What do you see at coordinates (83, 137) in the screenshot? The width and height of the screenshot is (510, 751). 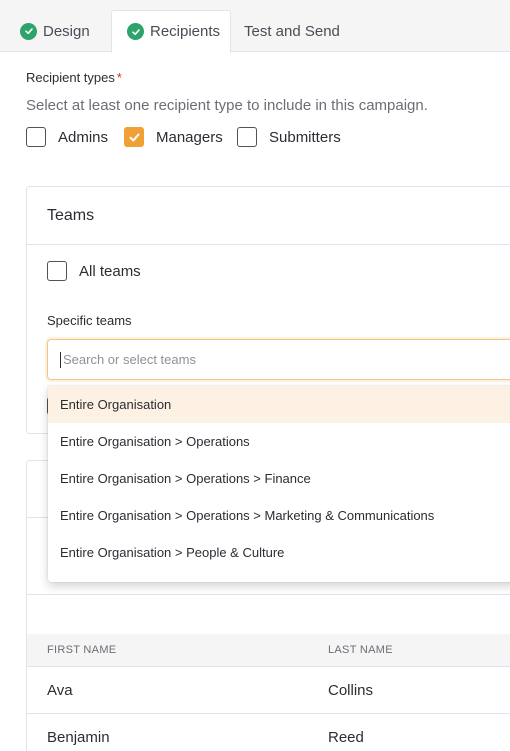 I see `checkbox-admins-label: Admins` at bounding box center [83, 137].